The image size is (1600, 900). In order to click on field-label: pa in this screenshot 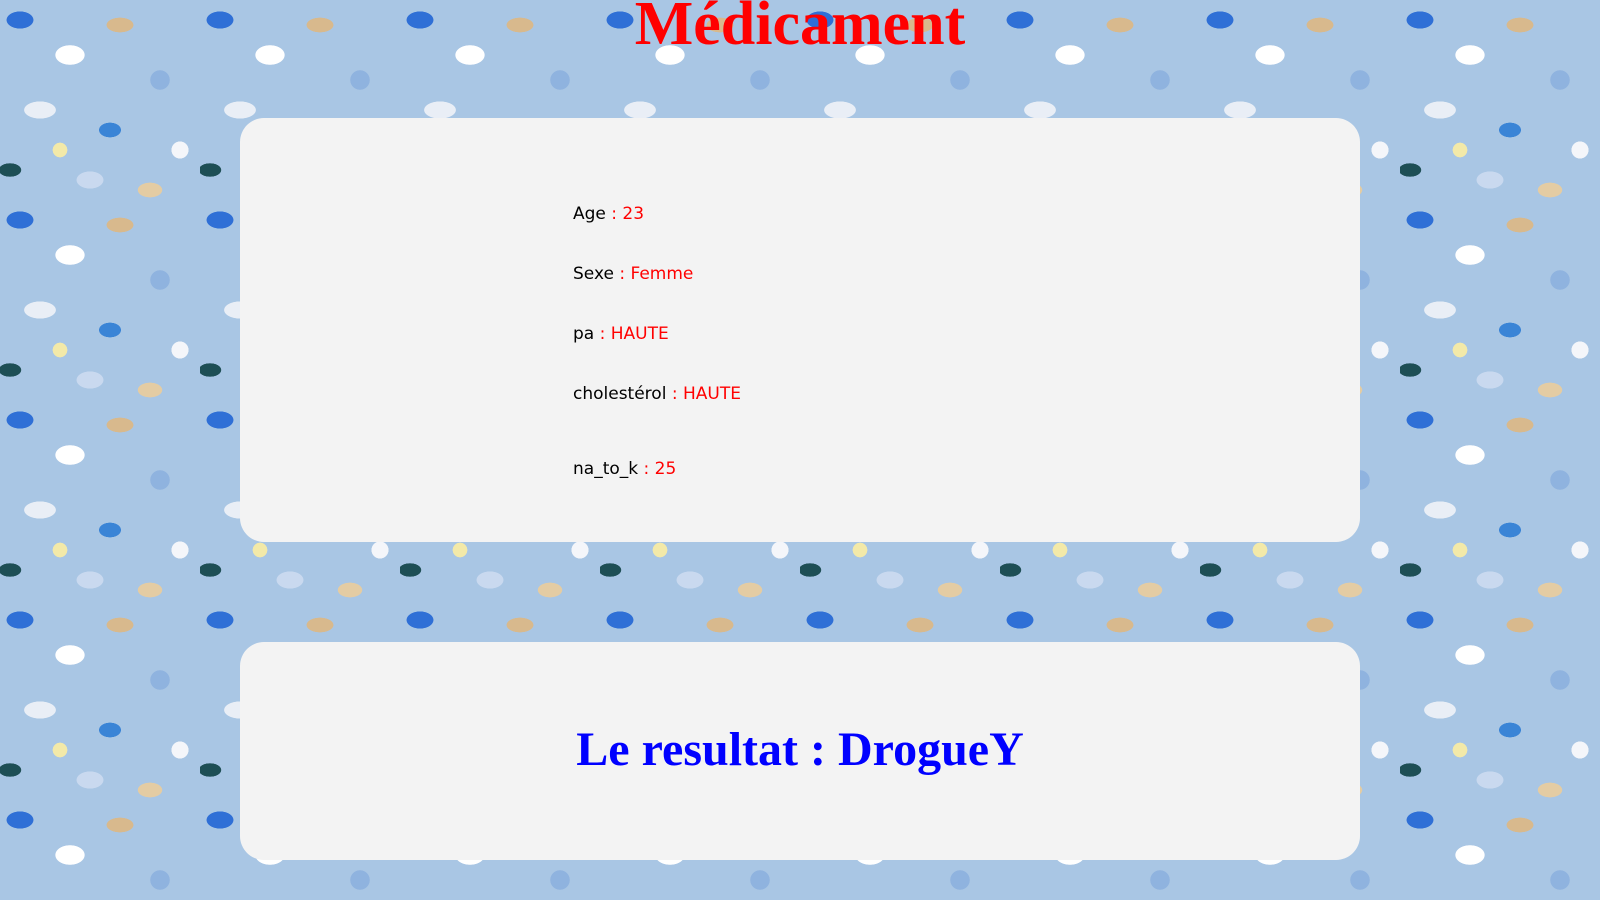, I will do `click(584, 334)`.